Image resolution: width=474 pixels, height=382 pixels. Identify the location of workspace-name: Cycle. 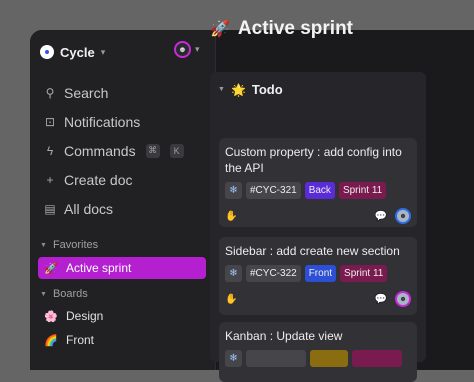
(77, 52).